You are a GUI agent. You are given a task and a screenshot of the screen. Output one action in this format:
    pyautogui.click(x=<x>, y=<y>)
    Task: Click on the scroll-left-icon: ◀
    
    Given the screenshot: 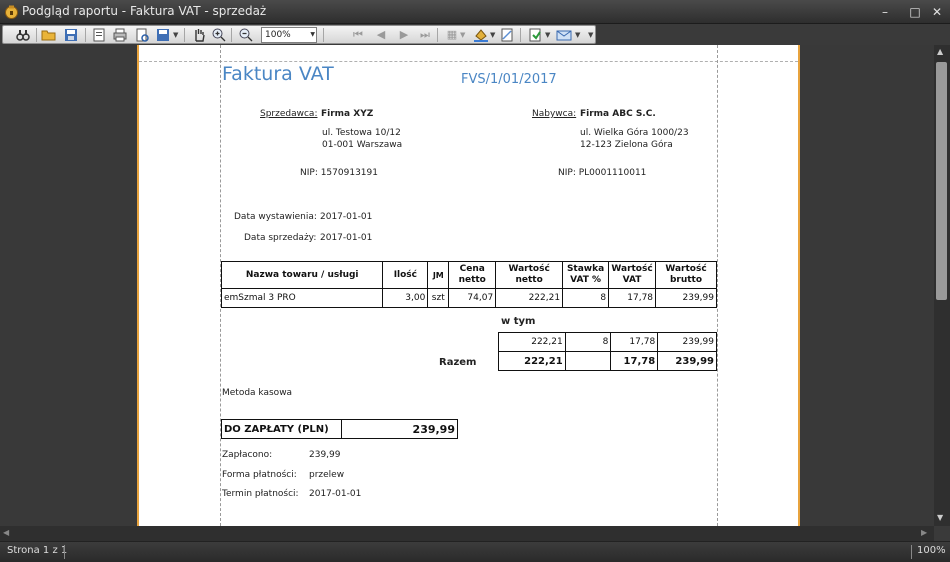 What is the action you would take?
    pyautogui.click(x=6, y=532)
    